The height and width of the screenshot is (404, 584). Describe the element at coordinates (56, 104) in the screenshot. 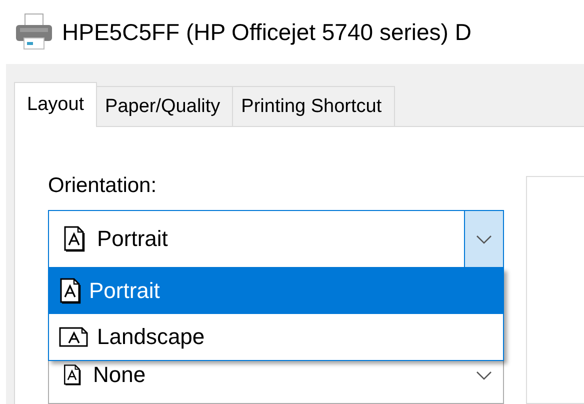

I see `tab: Layout` at that location.